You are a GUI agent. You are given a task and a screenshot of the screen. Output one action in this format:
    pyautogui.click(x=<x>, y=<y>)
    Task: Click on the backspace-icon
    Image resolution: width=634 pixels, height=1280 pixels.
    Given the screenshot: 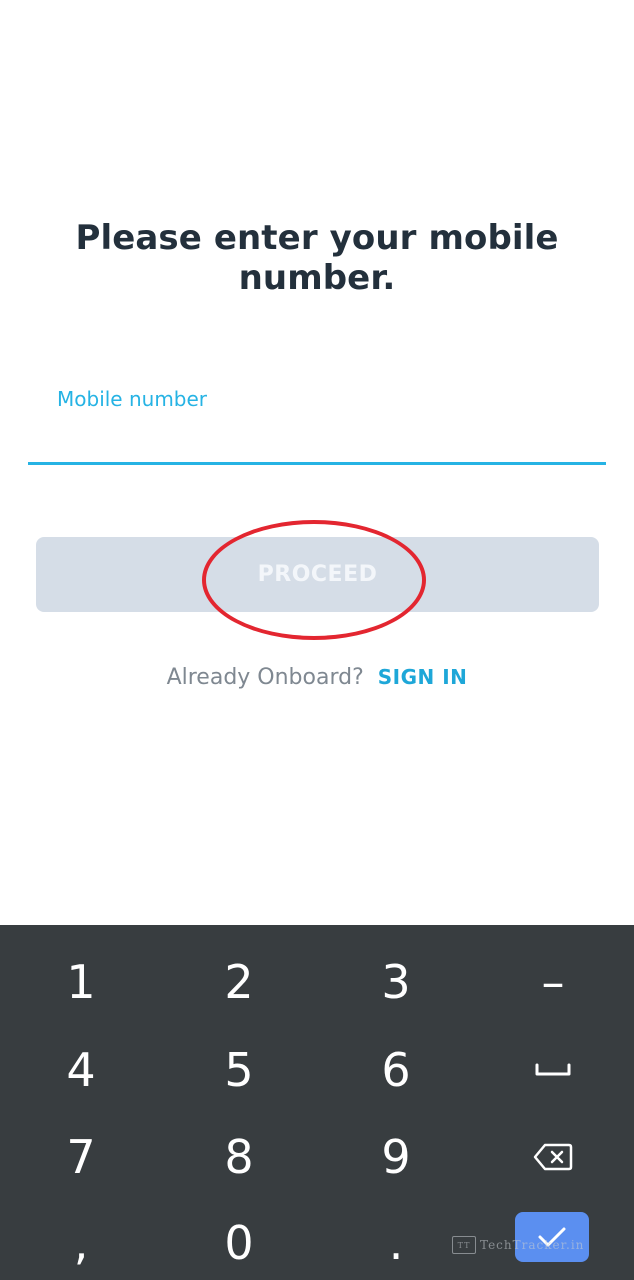 What is the action you would take?
    pyautogui.click(x=553, y=1157)
    